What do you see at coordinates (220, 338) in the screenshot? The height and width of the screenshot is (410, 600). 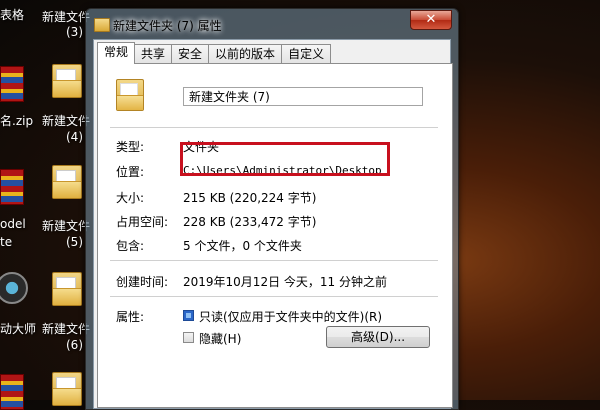 I see `hidden-label: 隐藏(H)` at bounding box center [220, 338].